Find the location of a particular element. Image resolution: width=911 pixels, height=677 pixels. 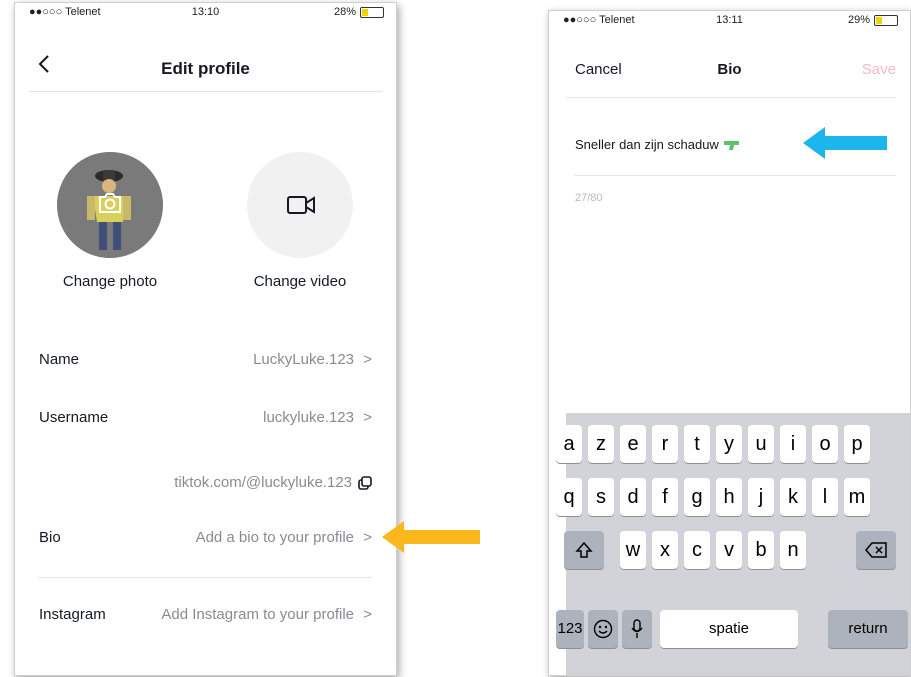

water-pistol-icon is located at coordinates (731, 145).